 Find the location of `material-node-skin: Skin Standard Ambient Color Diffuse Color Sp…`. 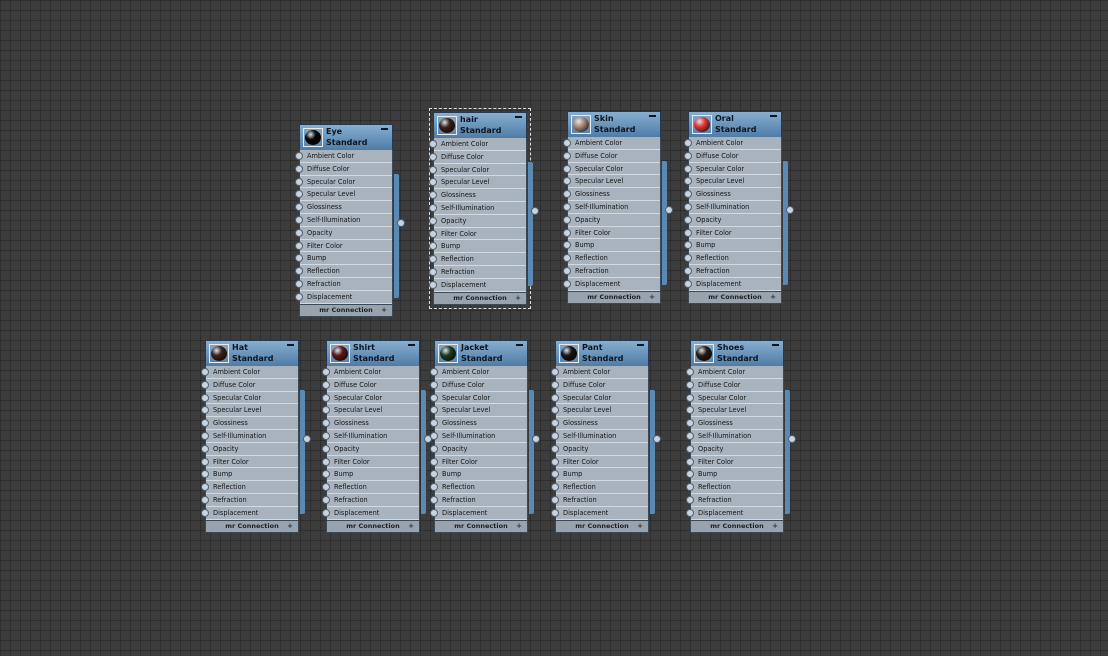

material-node-skin: Skin Standard Ambient Color Diffuse Color Sp… is located at coordinates (618, 207).